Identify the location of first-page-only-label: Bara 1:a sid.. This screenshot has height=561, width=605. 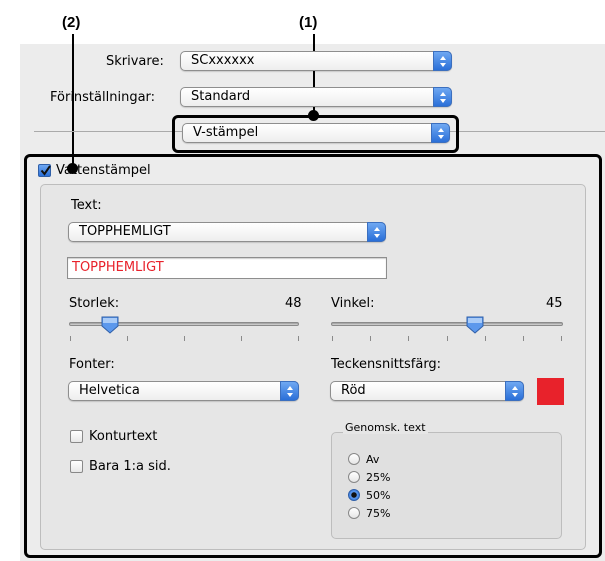
(130, 466).